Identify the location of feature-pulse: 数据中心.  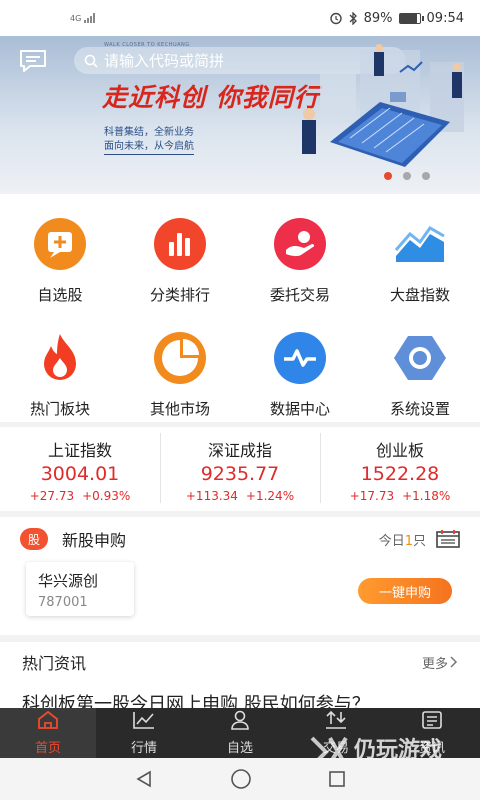
(300, 365).